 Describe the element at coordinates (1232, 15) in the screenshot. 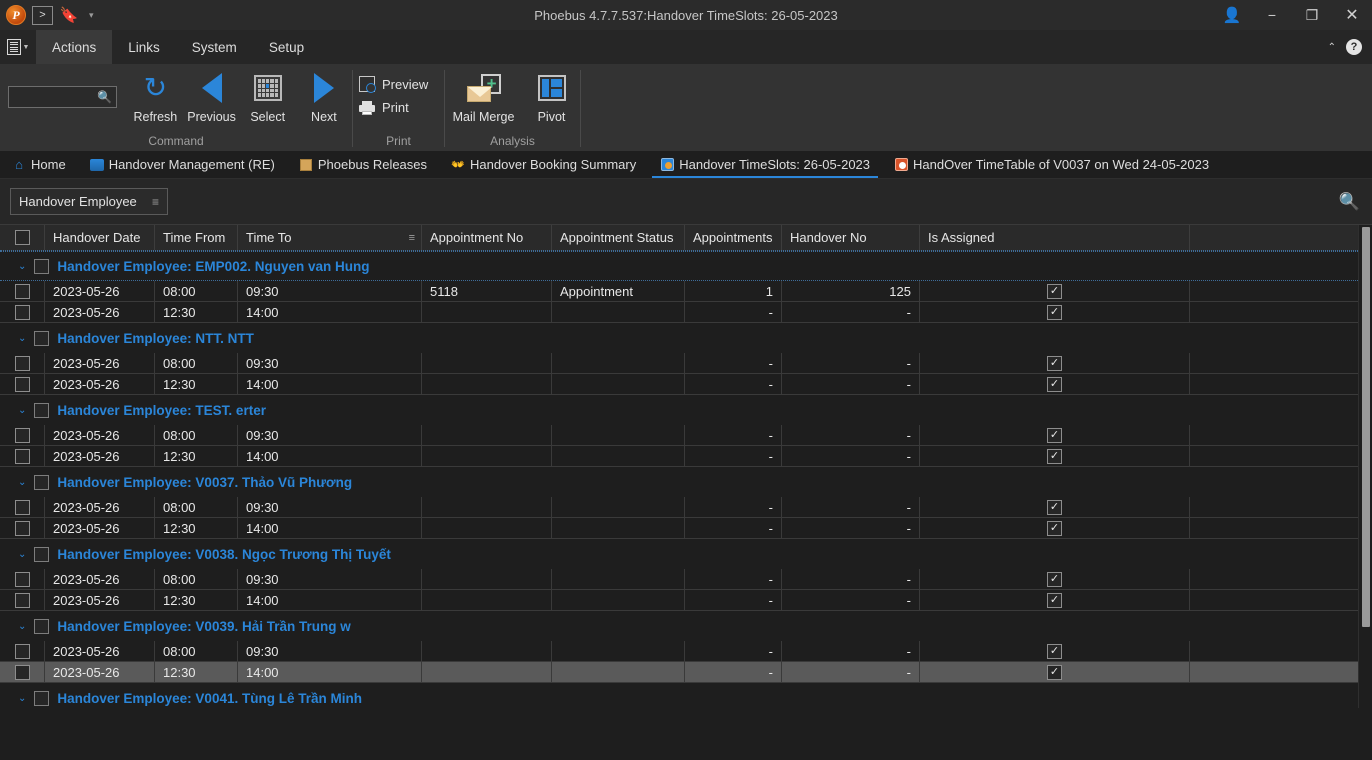

I see `user-icon: 👤` at that location.